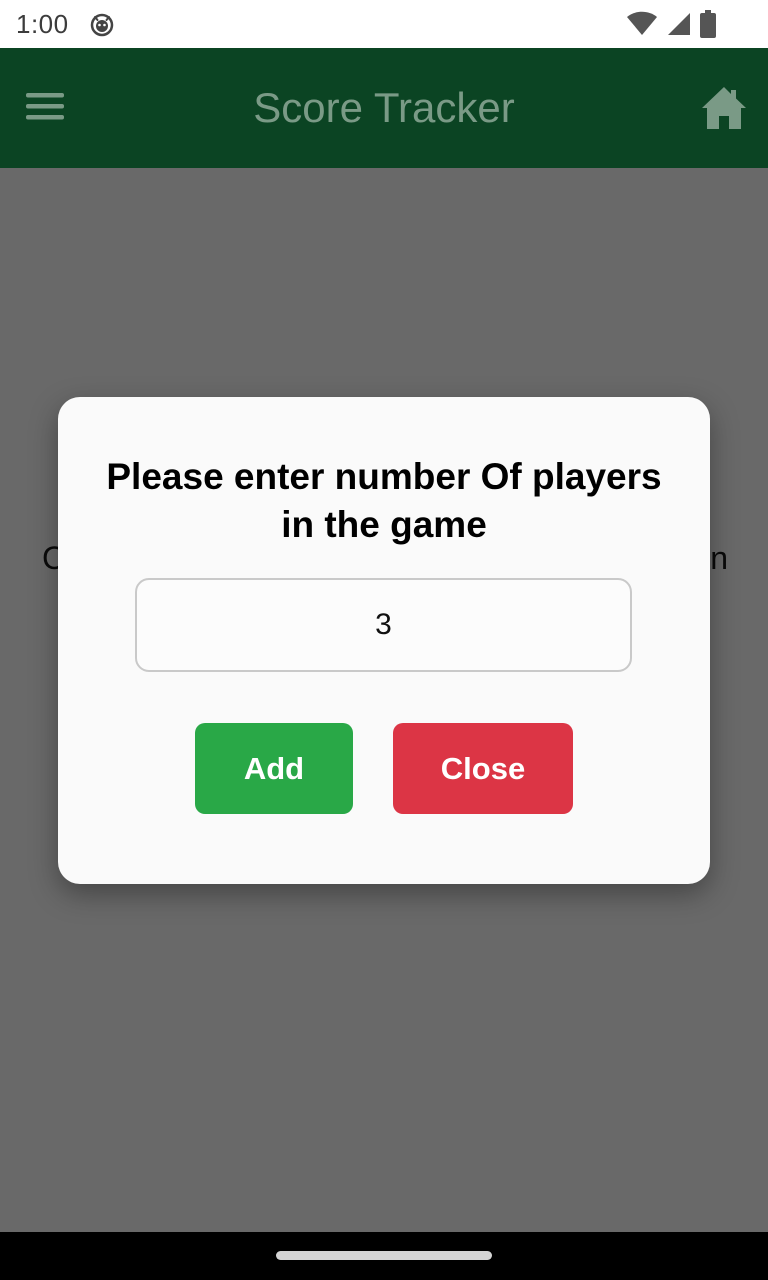 The image size is (768, 1280). What do you see at coordinates (483, 768) in the screenshot?
I see `close-button: Close` at bounding box center [483, 768].